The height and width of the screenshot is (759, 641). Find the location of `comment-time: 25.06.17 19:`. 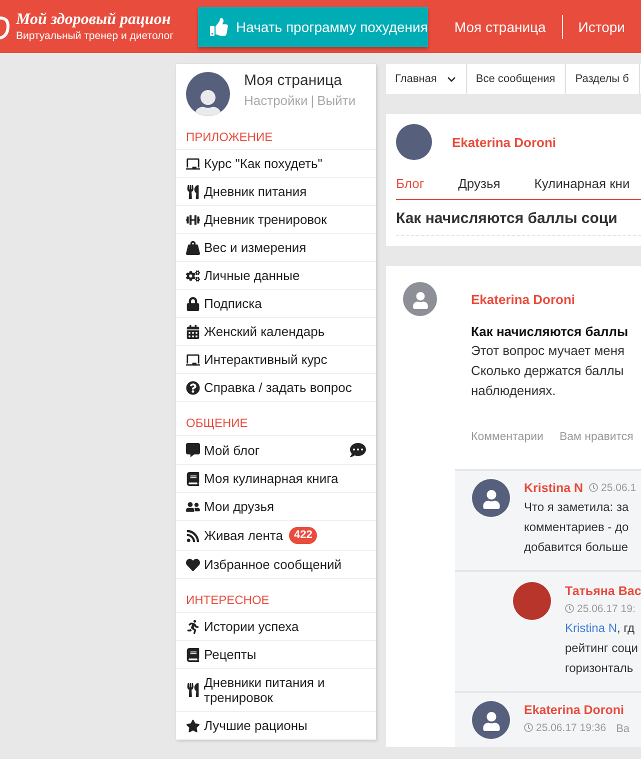

comment-time: 25.06.17 19: is located at coordinates (606, 608).